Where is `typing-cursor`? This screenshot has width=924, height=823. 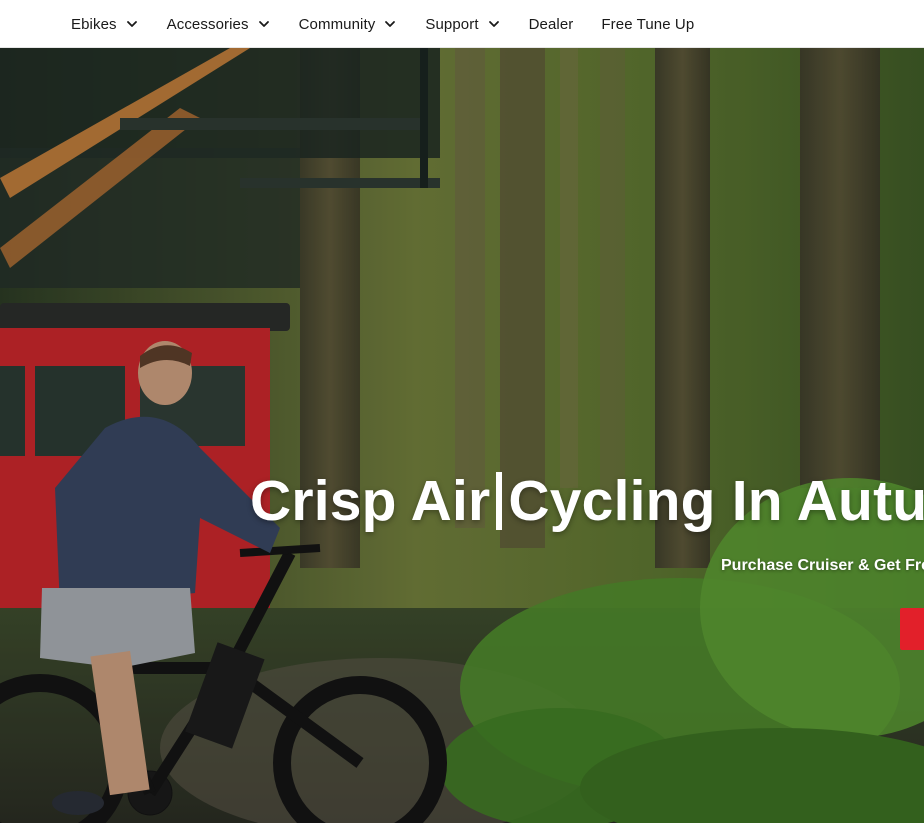 typing-cursor is located at coordinates (499, 501).